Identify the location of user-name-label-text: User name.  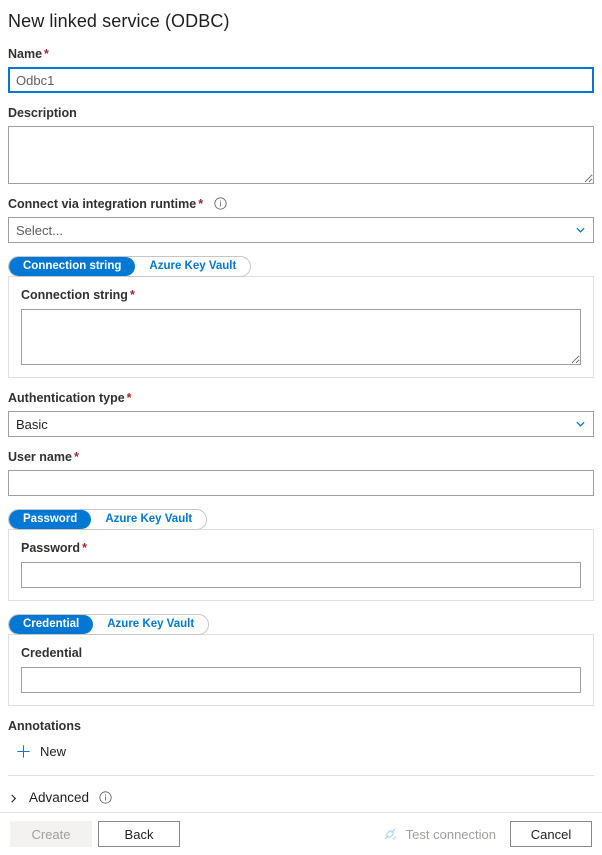
(40, 457).